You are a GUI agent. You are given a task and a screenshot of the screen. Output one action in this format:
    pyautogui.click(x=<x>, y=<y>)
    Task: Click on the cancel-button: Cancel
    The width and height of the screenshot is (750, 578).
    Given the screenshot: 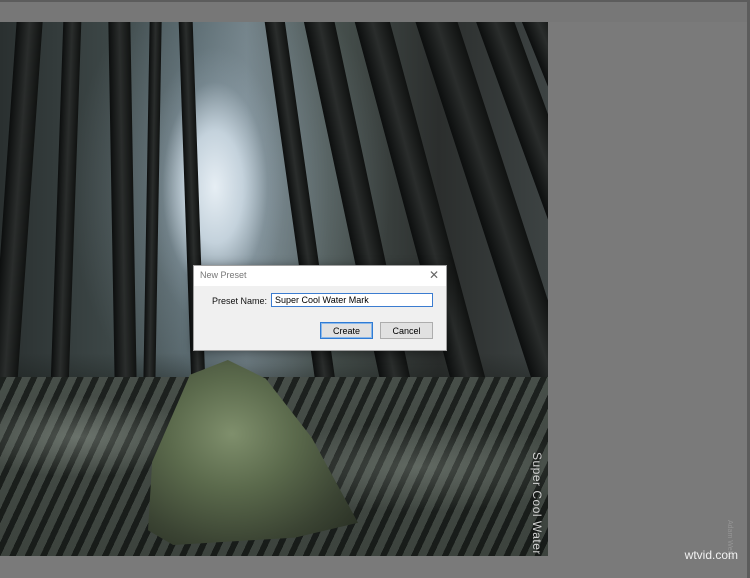 What is the action you would take?
    pyautogui.click(x=406, y=330)
    